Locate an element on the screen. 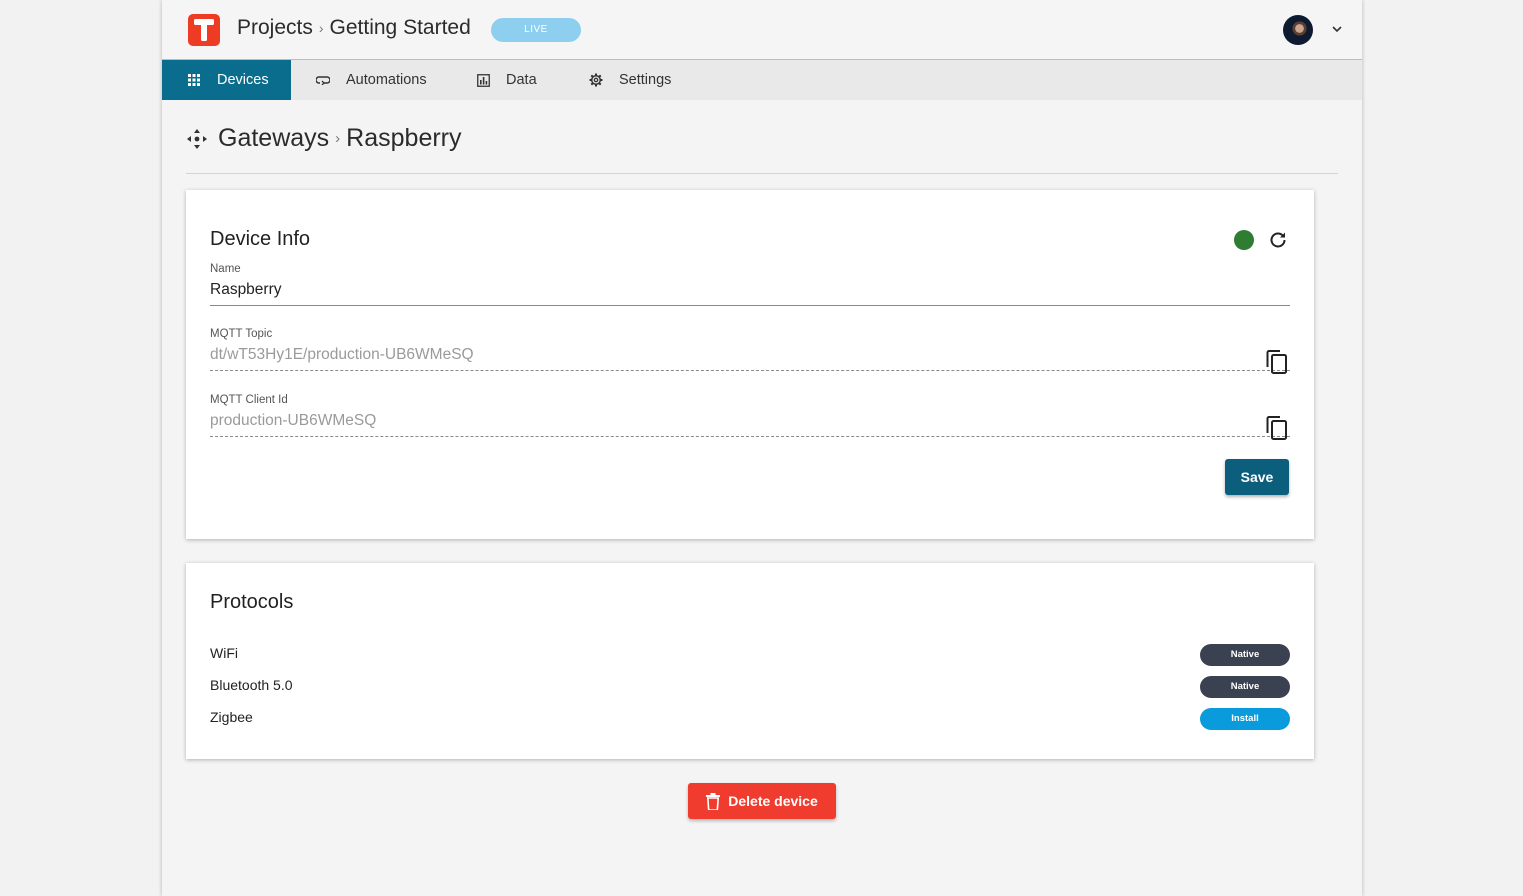 This screenshot has height=896, width=1523. online-status-indicator is located at coordinates (1244, 240).